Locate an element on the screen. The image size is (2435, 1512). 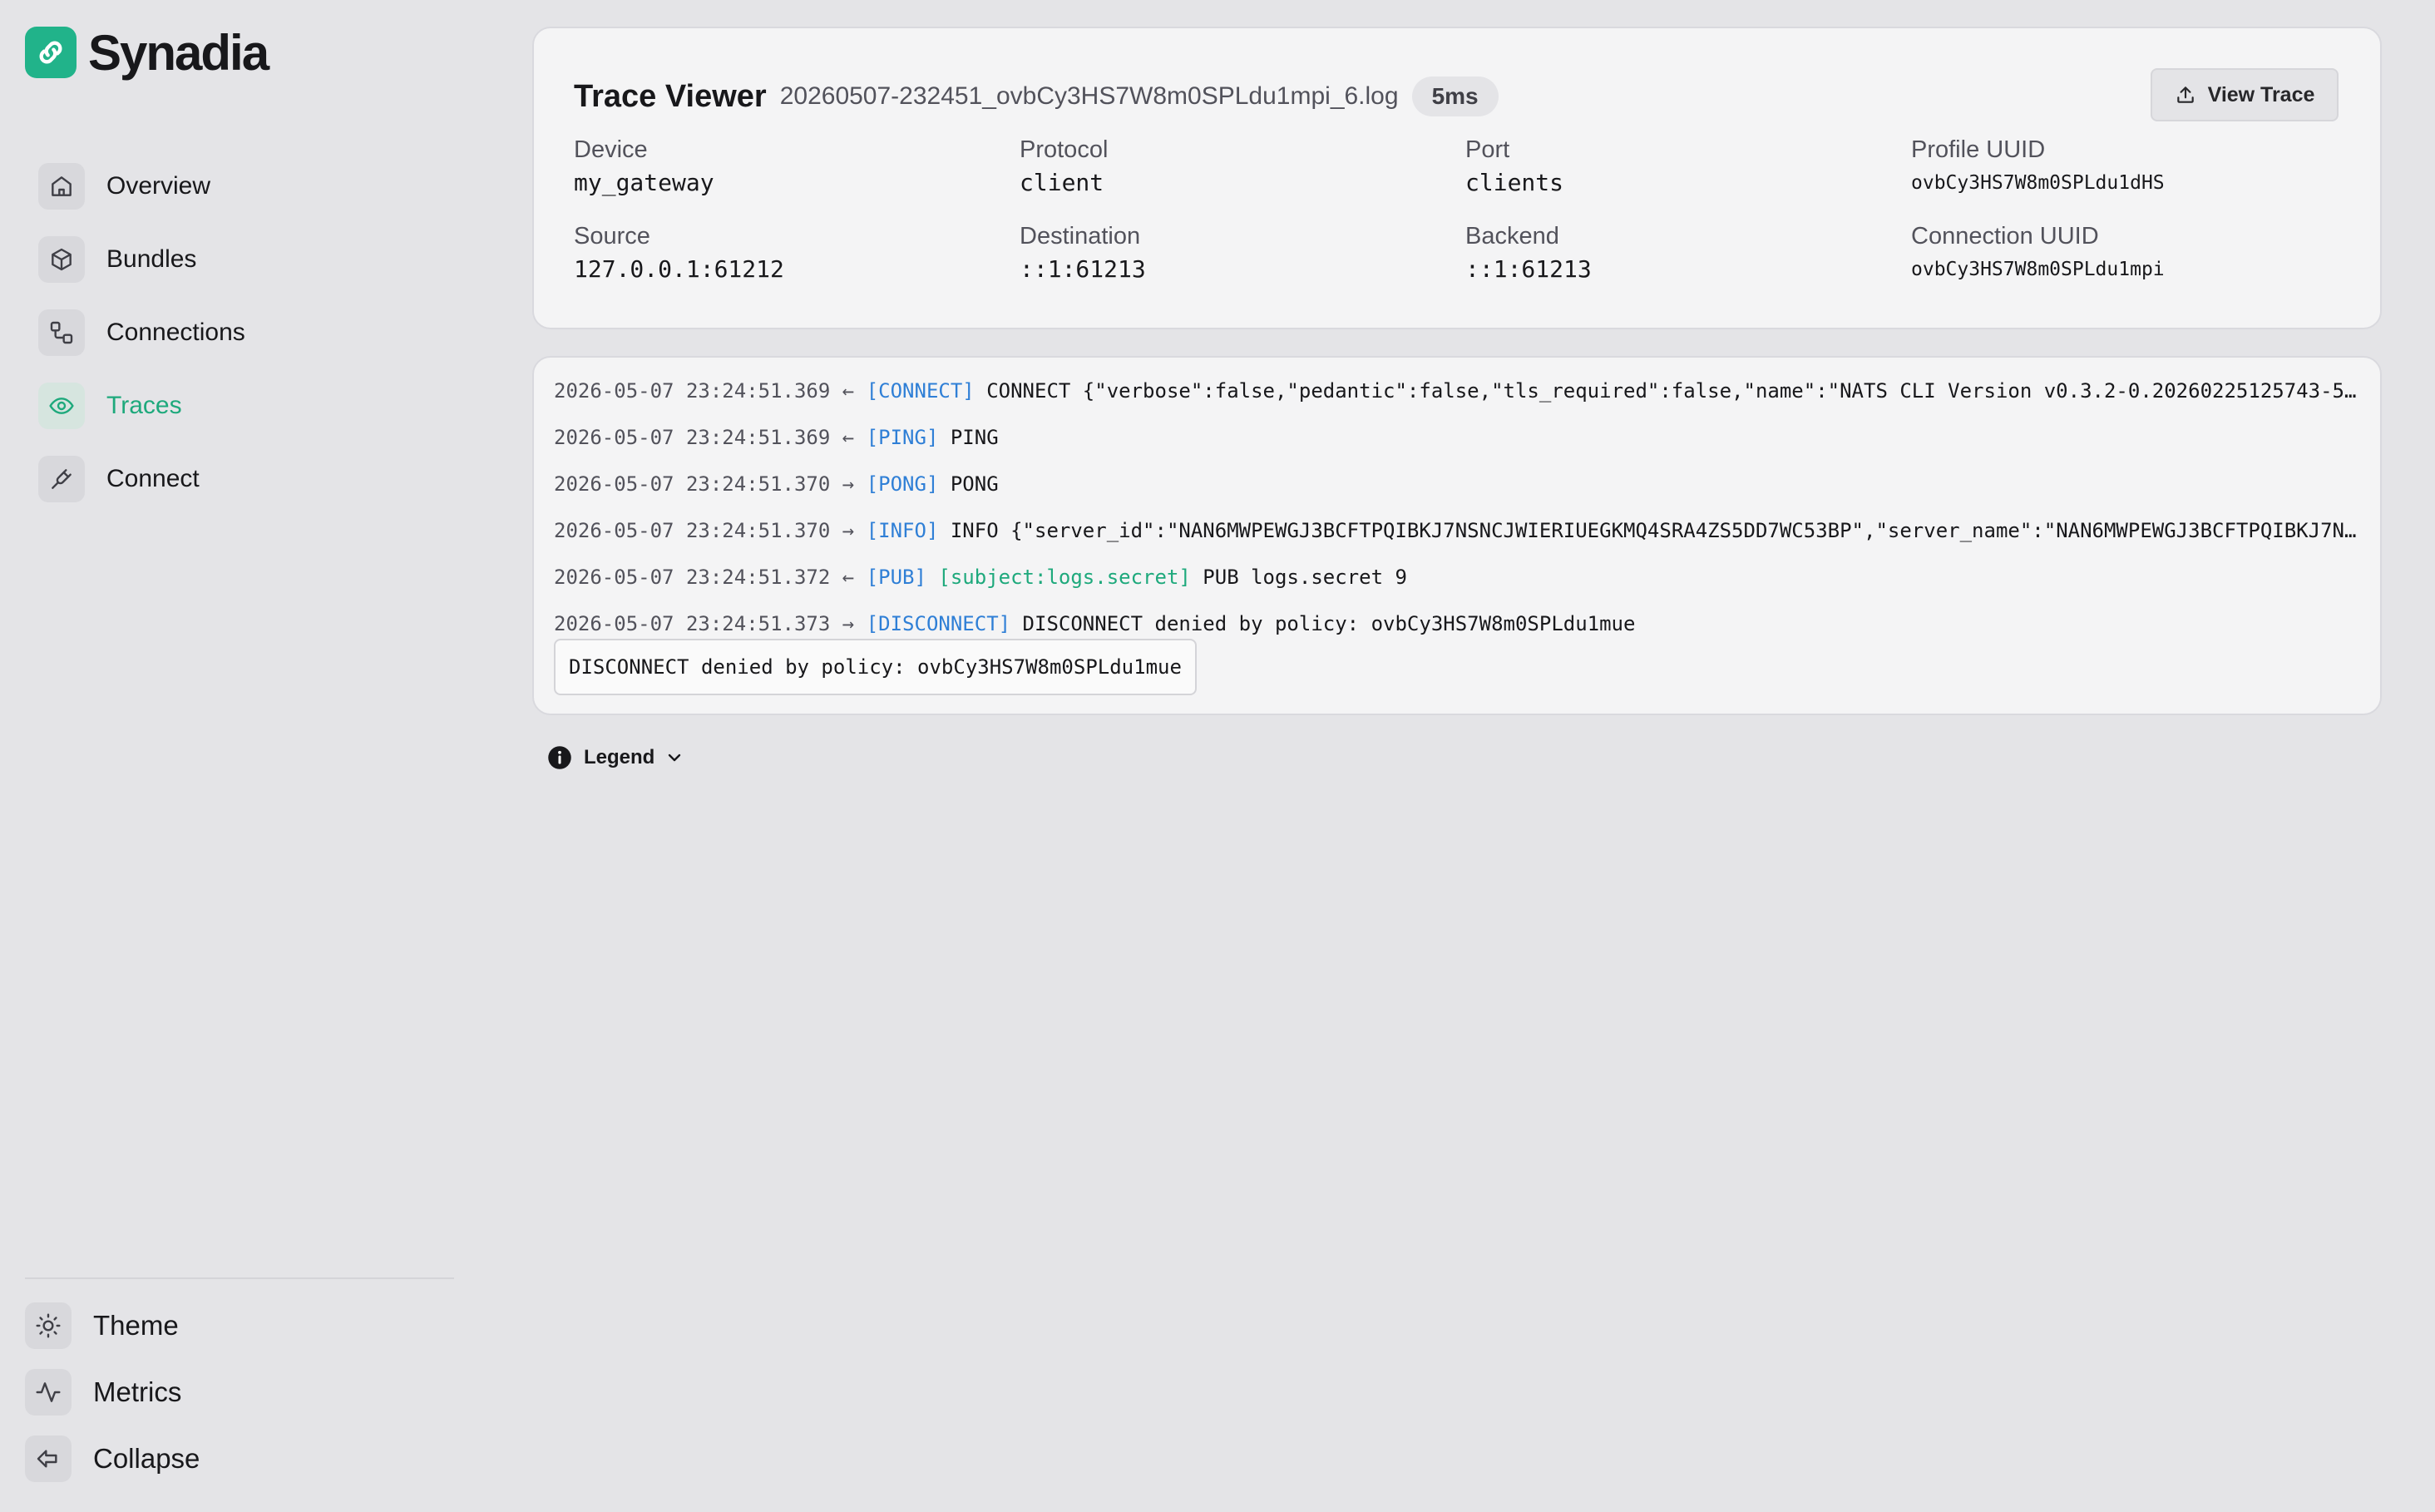
collapse-icon is located at coordinates (48, 1458).